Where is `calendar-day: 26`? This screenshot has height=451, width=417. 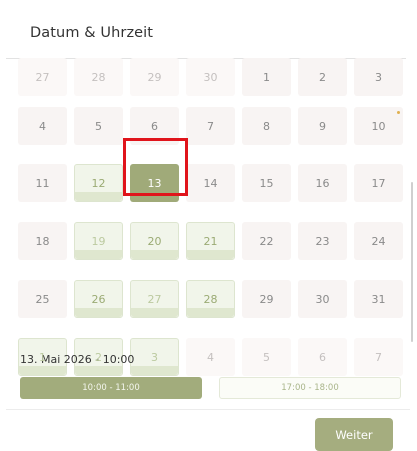 calendar-day: 26 is located at coordinates (98, 299).